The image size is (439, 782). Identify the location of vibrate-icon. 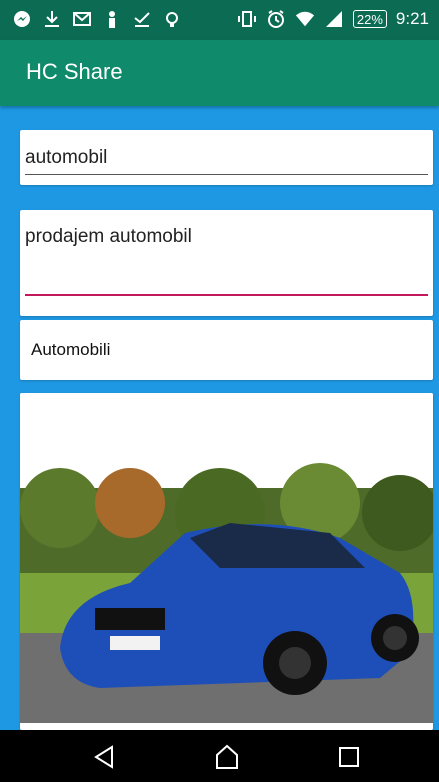
(247, 19).